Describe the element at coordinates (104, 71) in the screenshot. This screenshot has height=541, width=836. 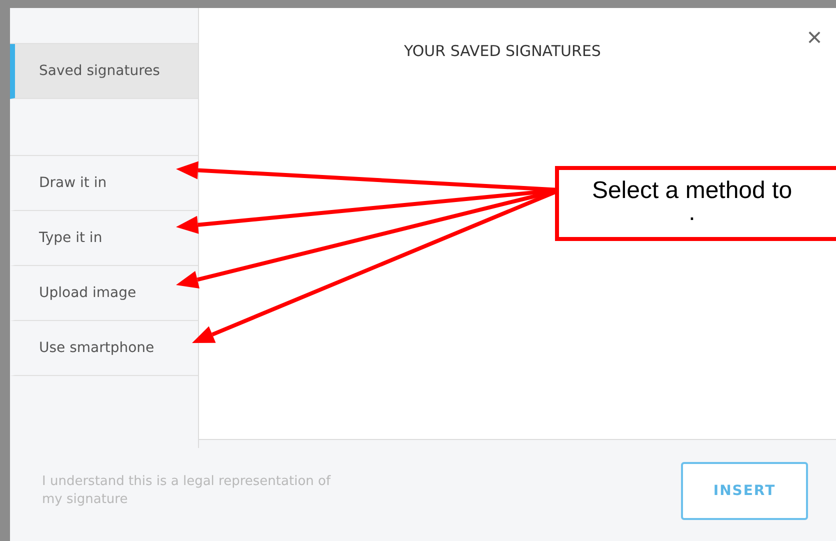
I see `sidebar-item: Saved signatures` at that location.